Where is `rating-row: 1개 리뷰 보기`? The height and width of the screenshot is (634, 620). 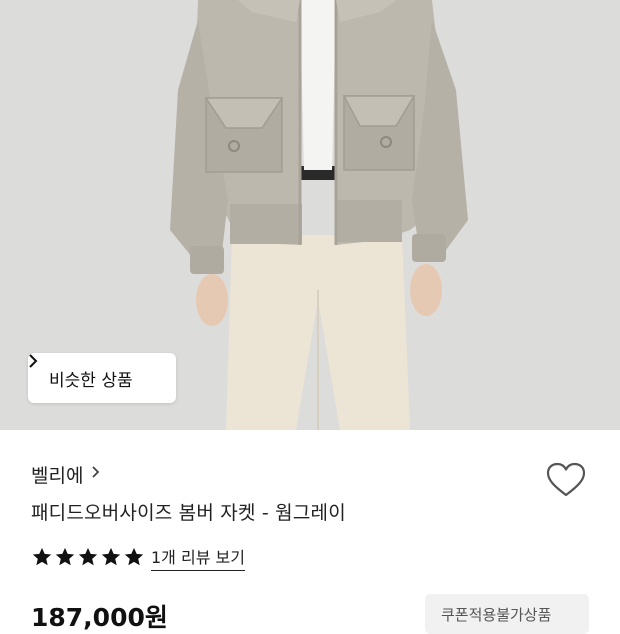 rating-row: 1개 리뷰 보기 is located at coordinates (138, 557).